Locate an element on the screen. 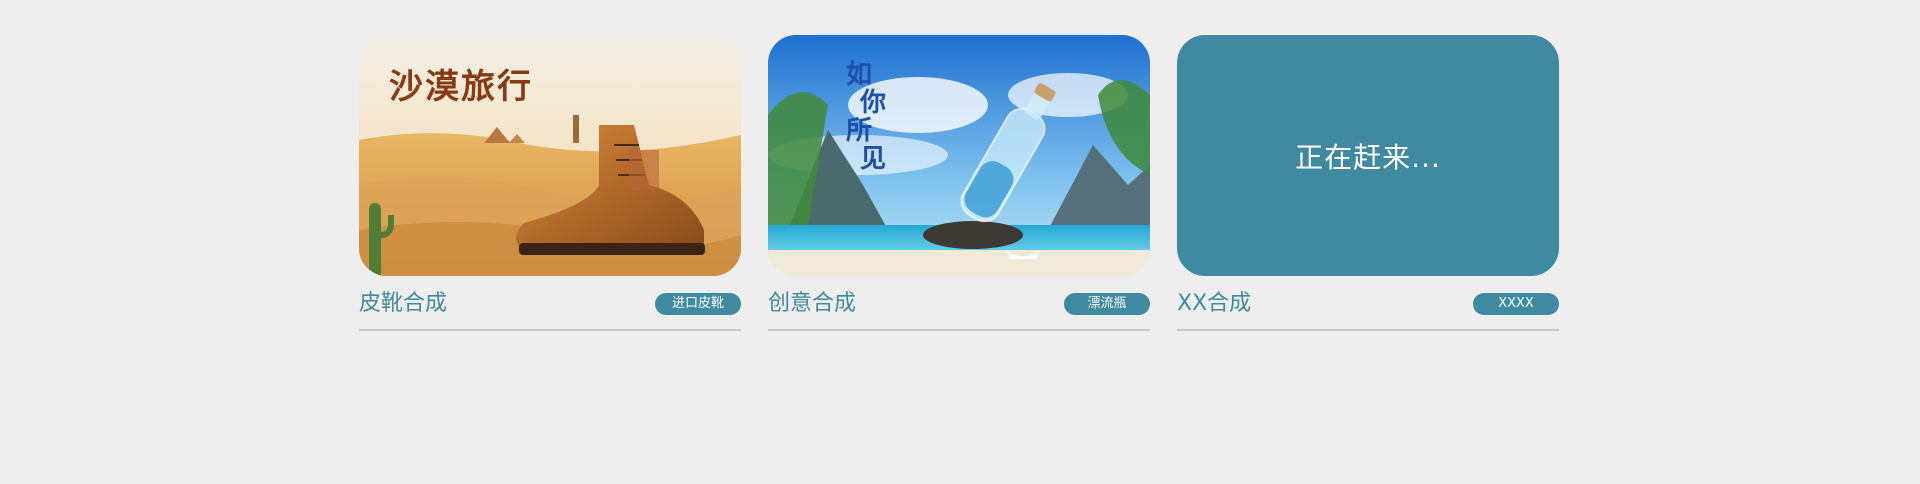  poster-line-2: 你 is located at coordinates (874, 103).